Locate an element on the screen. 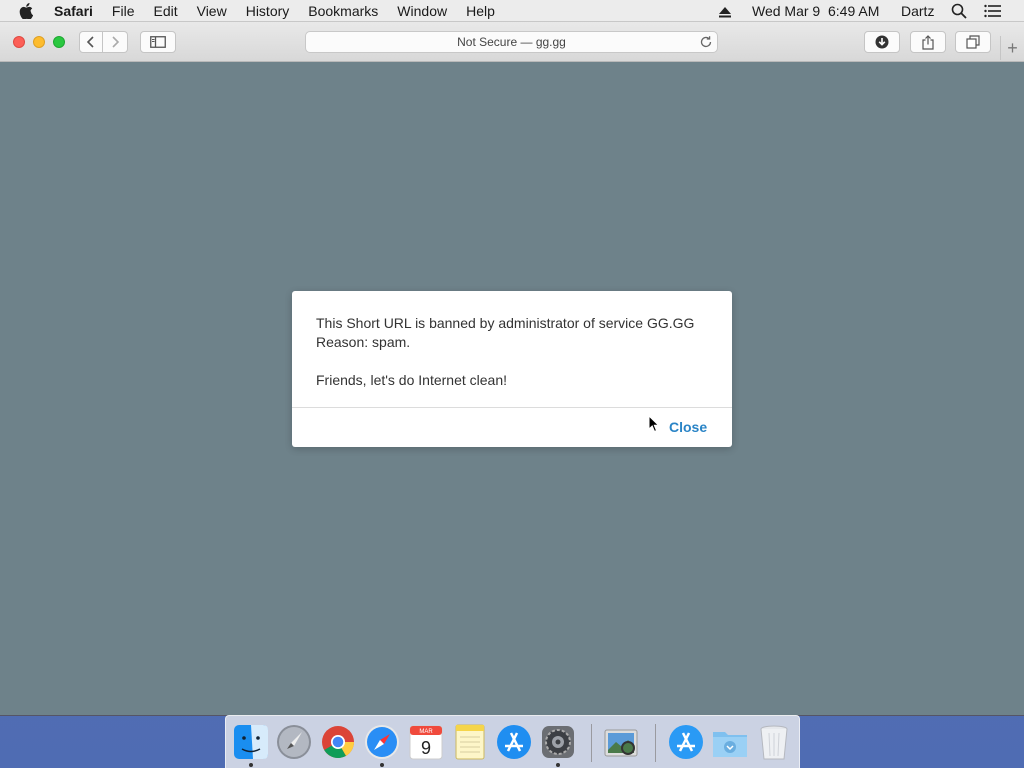 The width and height of the screenshot is (1024, 768). sidebar-toggle-button is located at coordinates (158, 42).